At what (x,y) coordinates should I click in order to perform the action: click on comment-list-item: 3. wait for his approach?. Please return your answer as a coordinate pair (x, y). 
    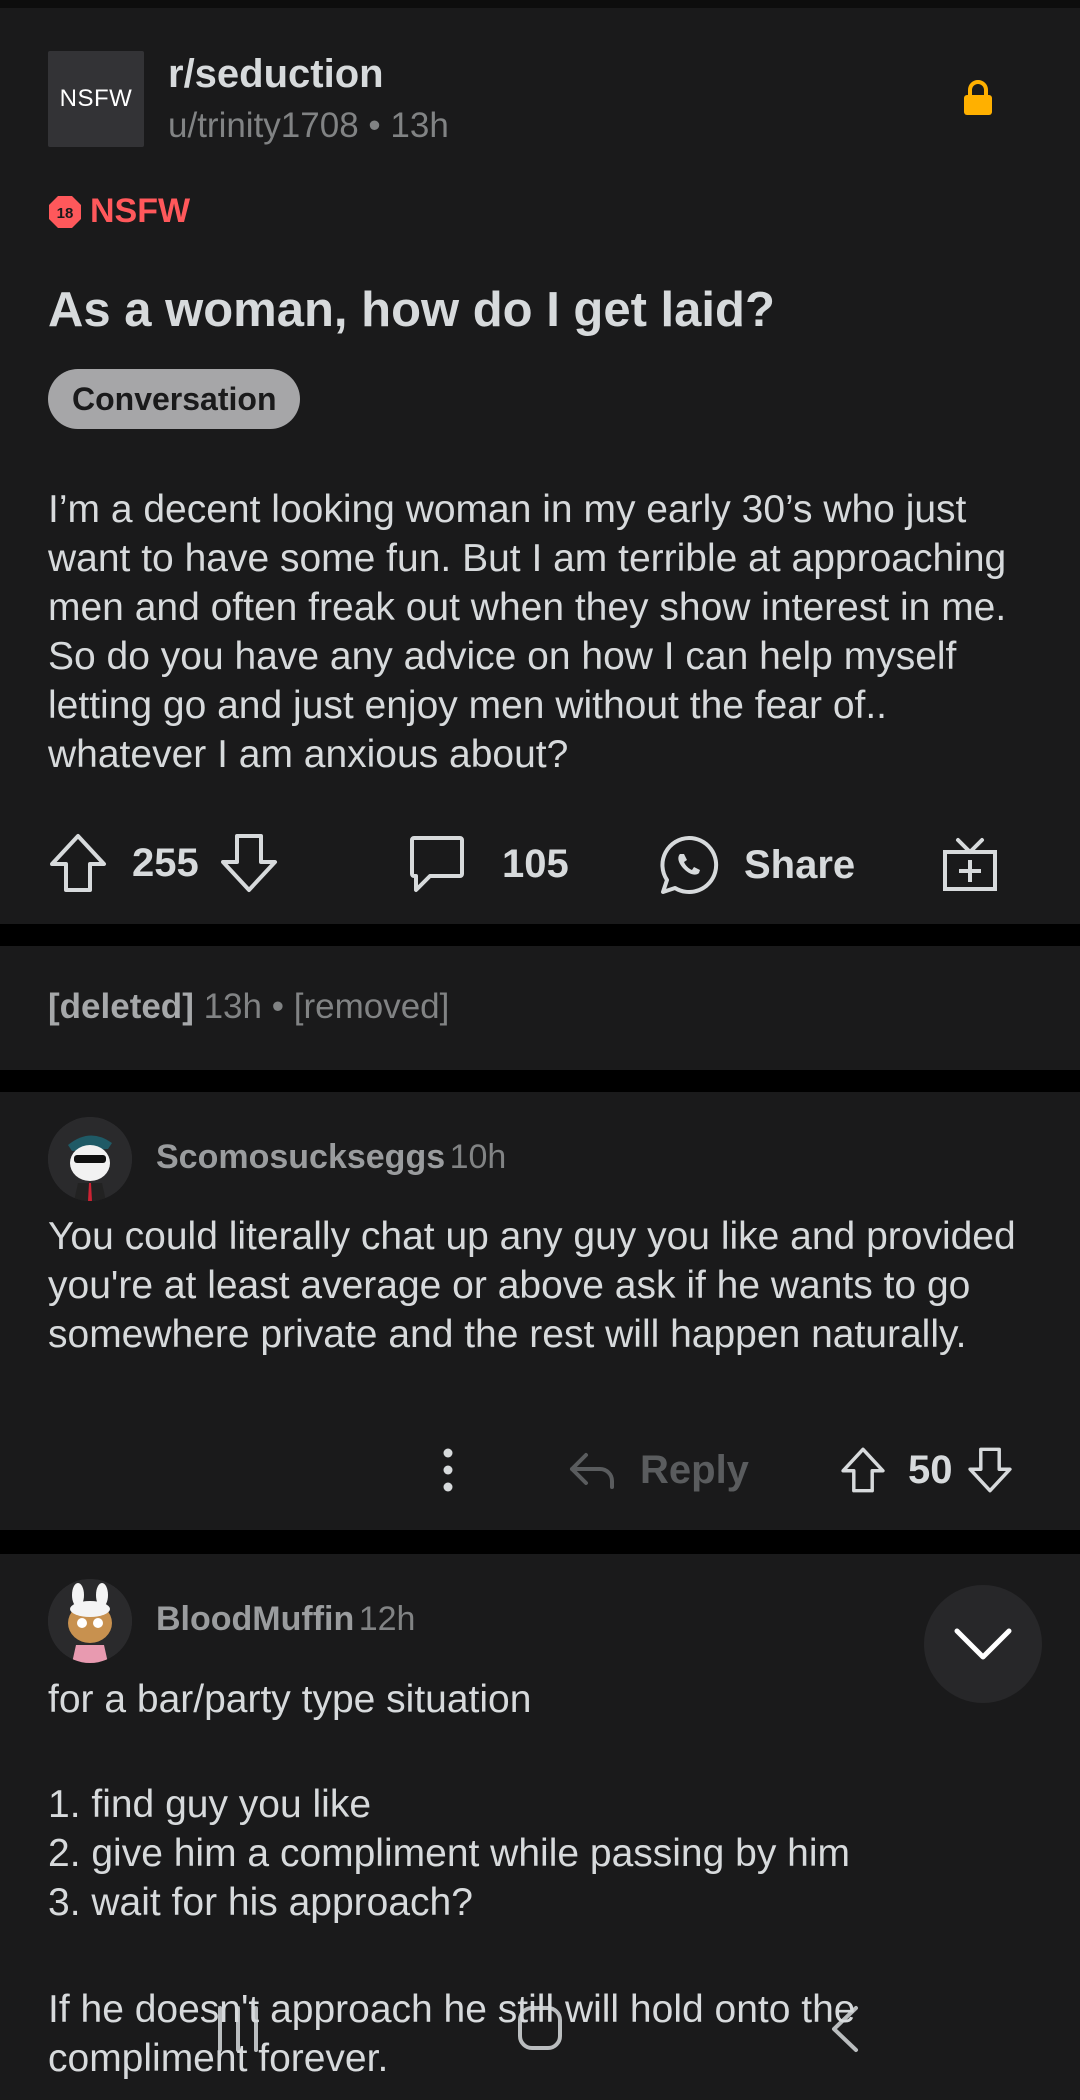
    Looking at the image, I should click on (260, 1902).